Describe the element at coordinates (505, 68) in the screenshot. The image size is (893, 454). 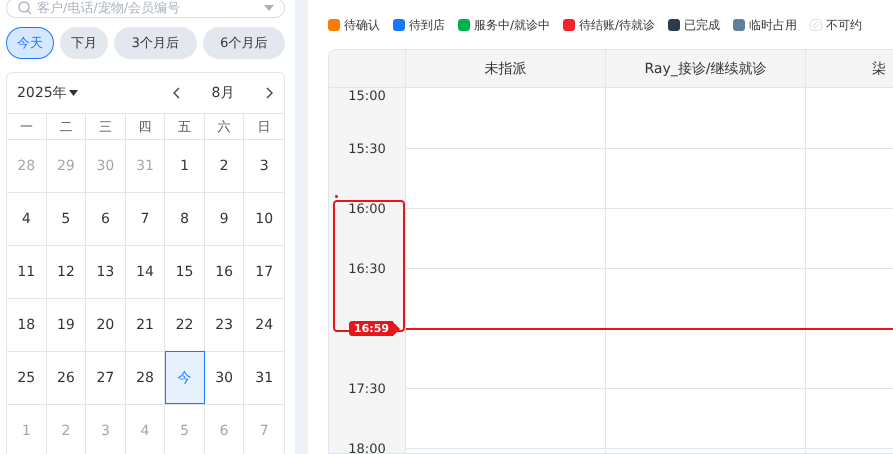
I see `column-header: 未指派` at that location.